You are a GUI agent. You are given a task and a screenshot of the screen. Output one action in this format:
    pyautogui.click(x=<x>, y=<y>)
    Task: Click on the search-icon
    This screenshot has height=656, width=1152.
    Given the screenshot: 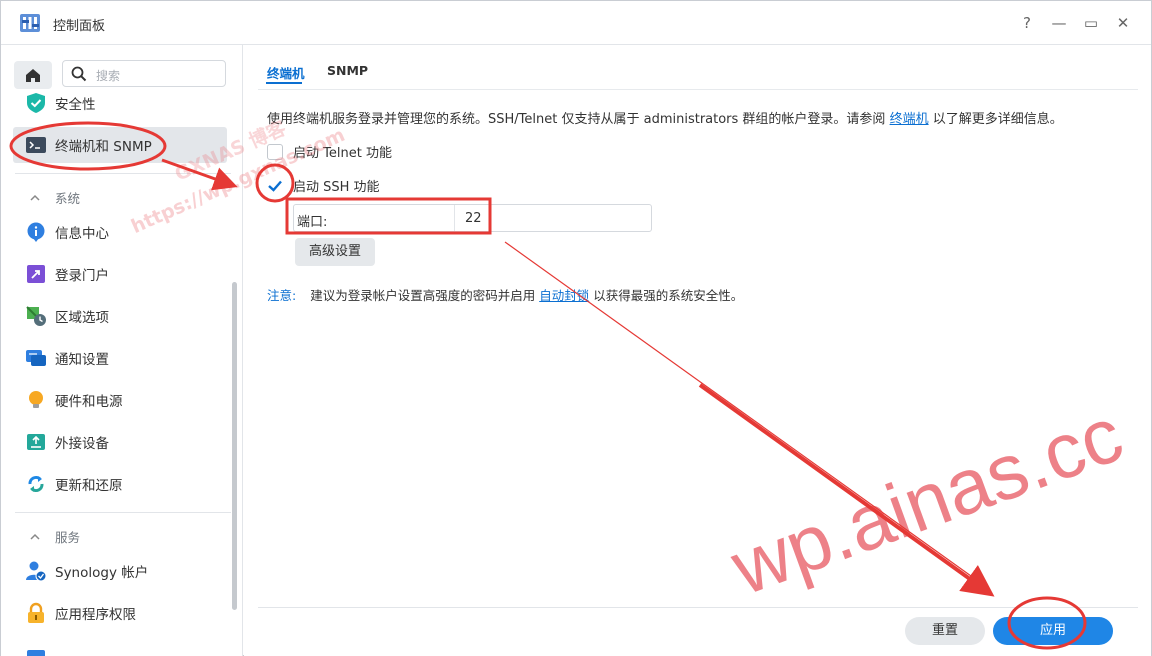 What is the action you would take?
    pyautogui.click(x=79, y=74)
    